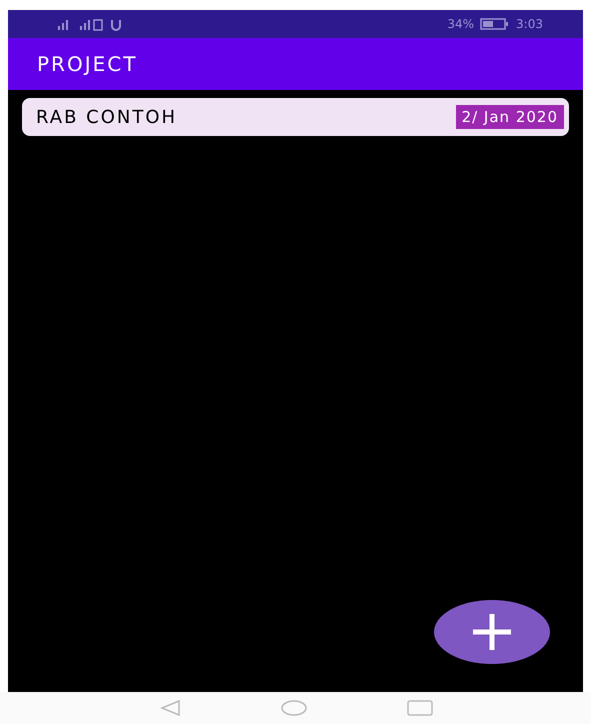 The width and height of the screenshot is (591, 724). Describe the element at coordinates (169, 708) in the screenshot. I see `back-icon` at that location.